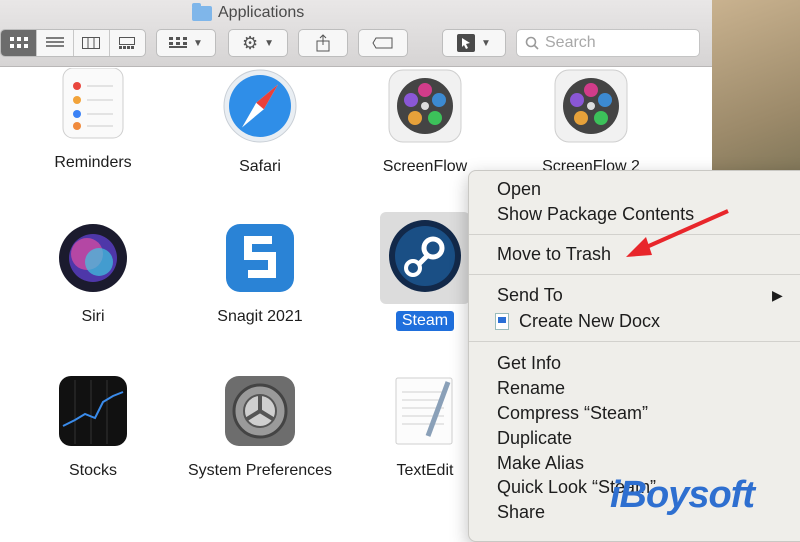  Describe the element at coordinates (530, 295) in the screenshot. I see `menu-item-send-to: Send To` at that location.